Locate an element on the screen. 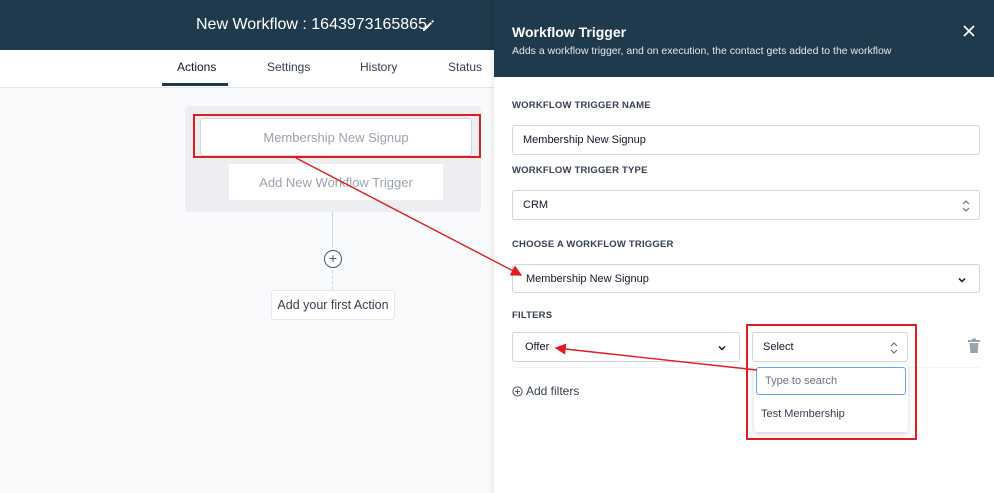 This screenshot has height=493, width=994. filter-field-value: Offer is located at coordinates (537, 347).